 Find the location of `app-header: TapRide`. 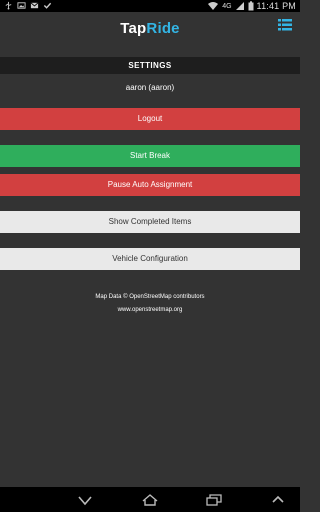

app-header: TapRide is located at coordinates (150, 28).